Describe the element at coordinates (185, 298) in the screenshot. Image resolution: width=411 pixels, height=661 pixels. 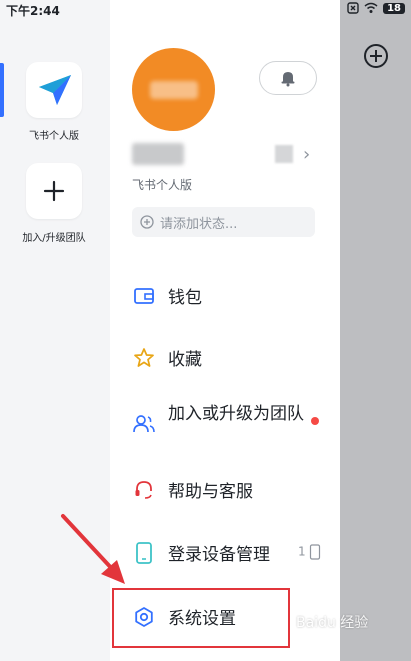
I see `menu-label-wallet: 钱包` at that location.